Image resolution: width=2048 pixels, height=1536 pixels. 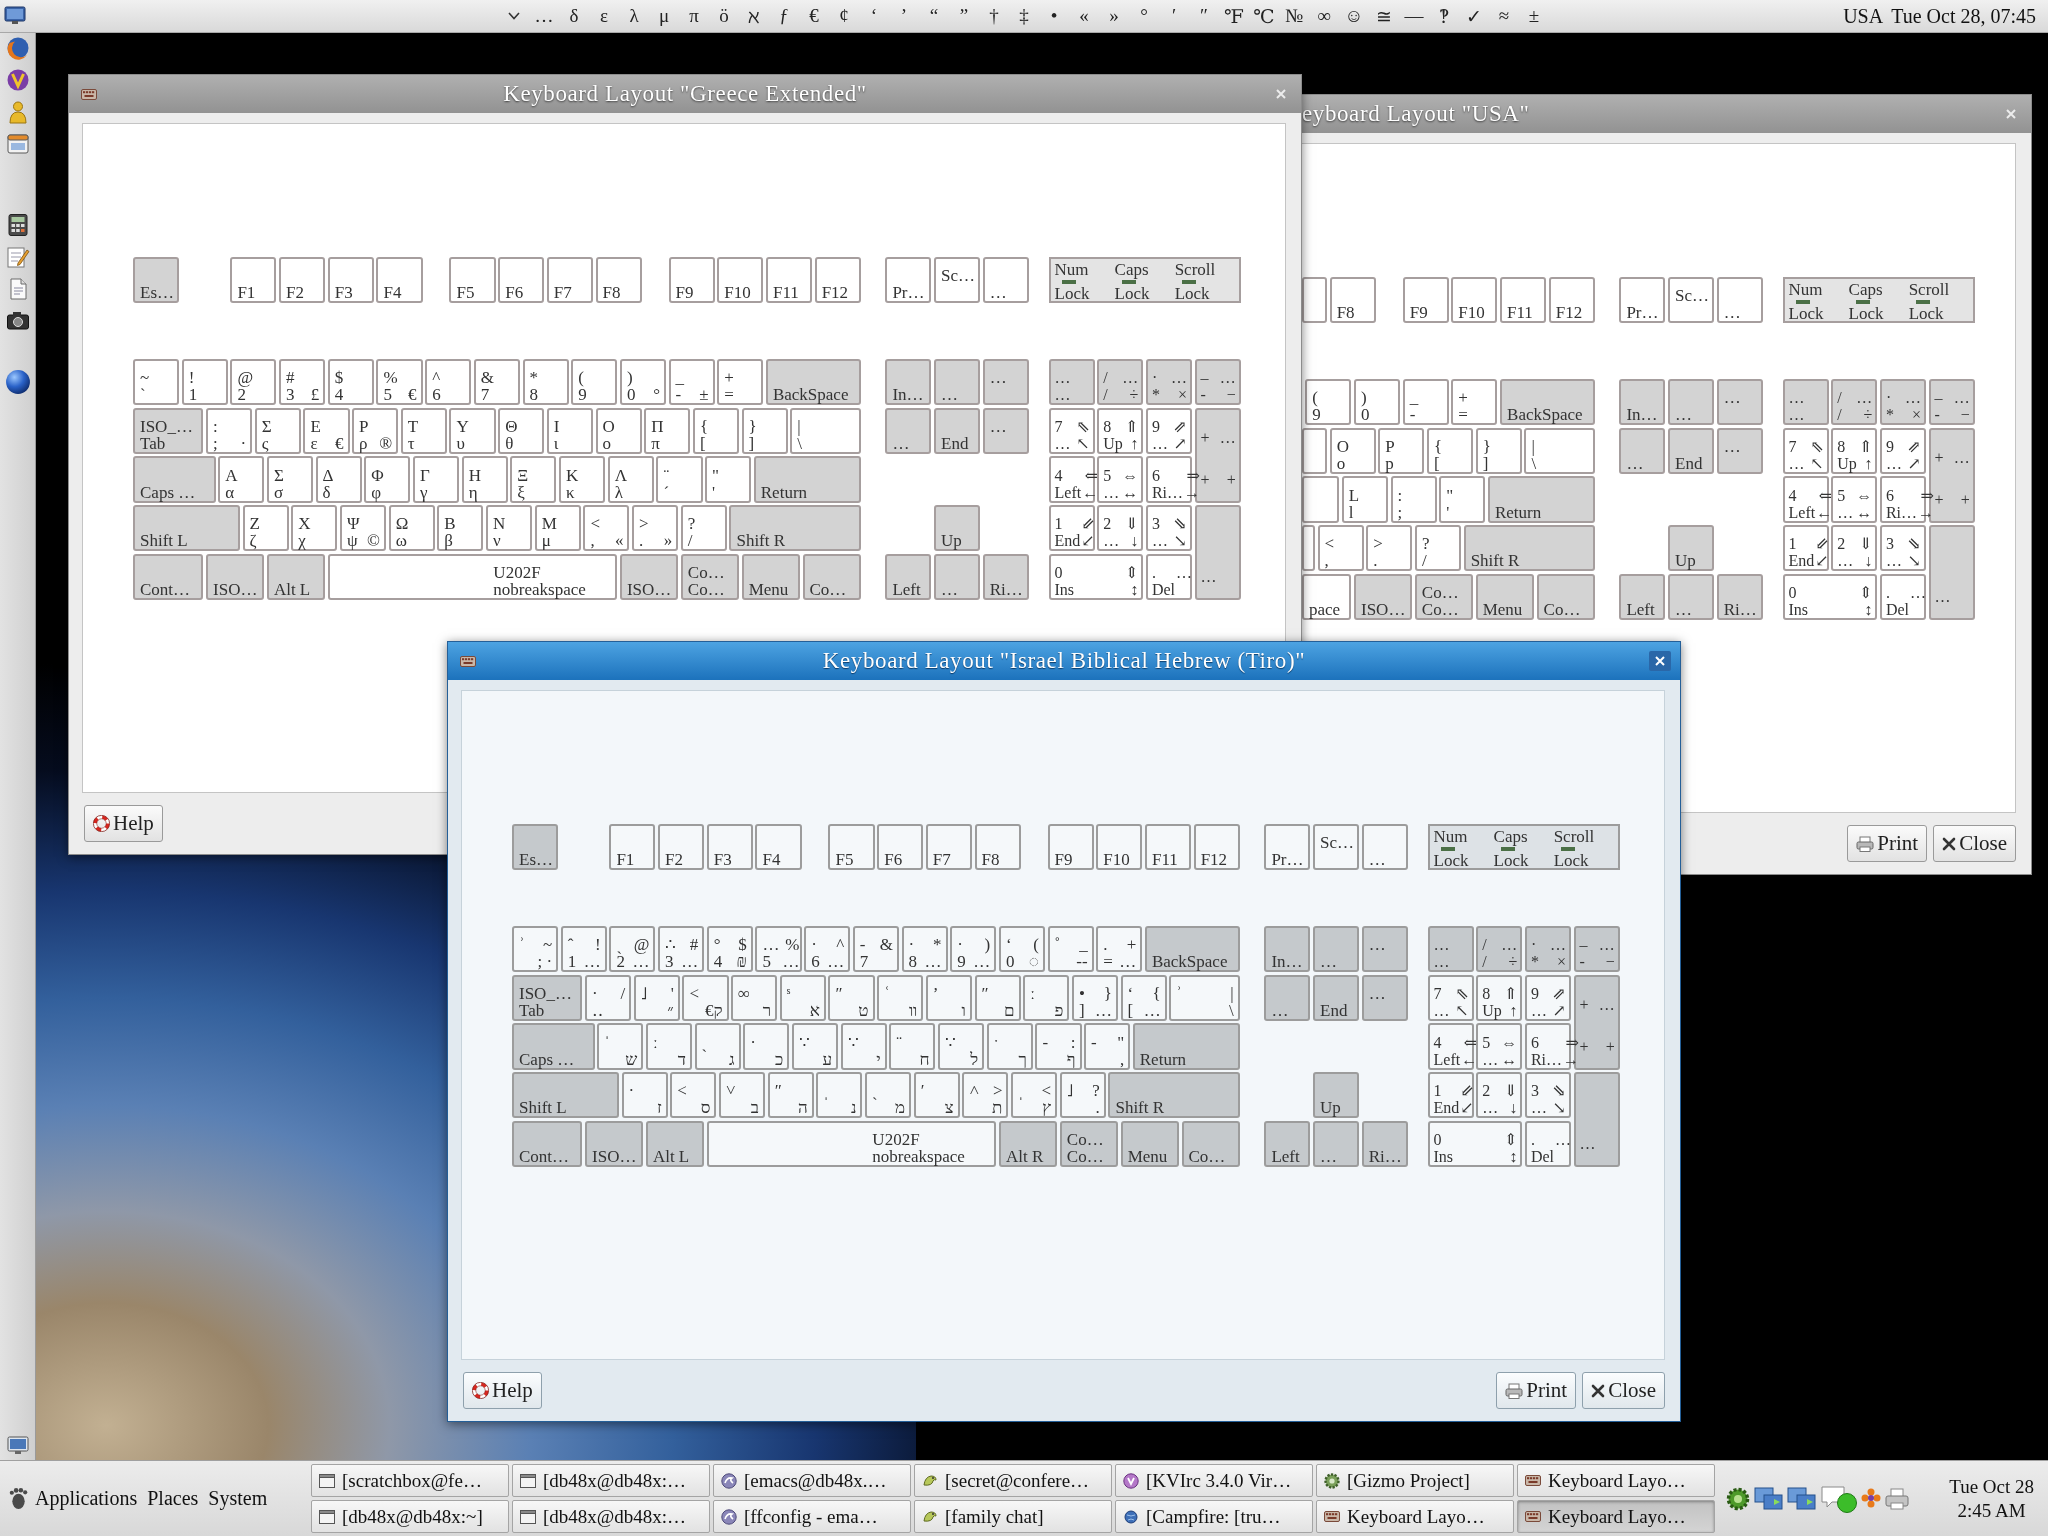 I want to click on character-button: ℉, so click(x=1234, y=16).